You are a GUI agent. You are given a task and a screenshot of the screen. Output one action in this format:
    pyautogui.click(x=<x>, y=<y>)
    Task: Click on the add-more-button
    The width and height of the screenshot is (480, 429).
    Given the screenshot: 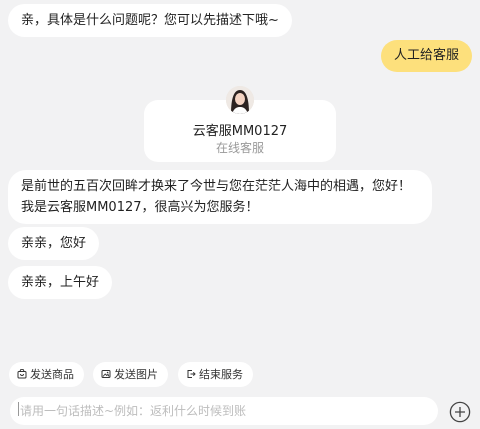 What is the action you would take?
    pyautogui.click(x=460, y=412)
    